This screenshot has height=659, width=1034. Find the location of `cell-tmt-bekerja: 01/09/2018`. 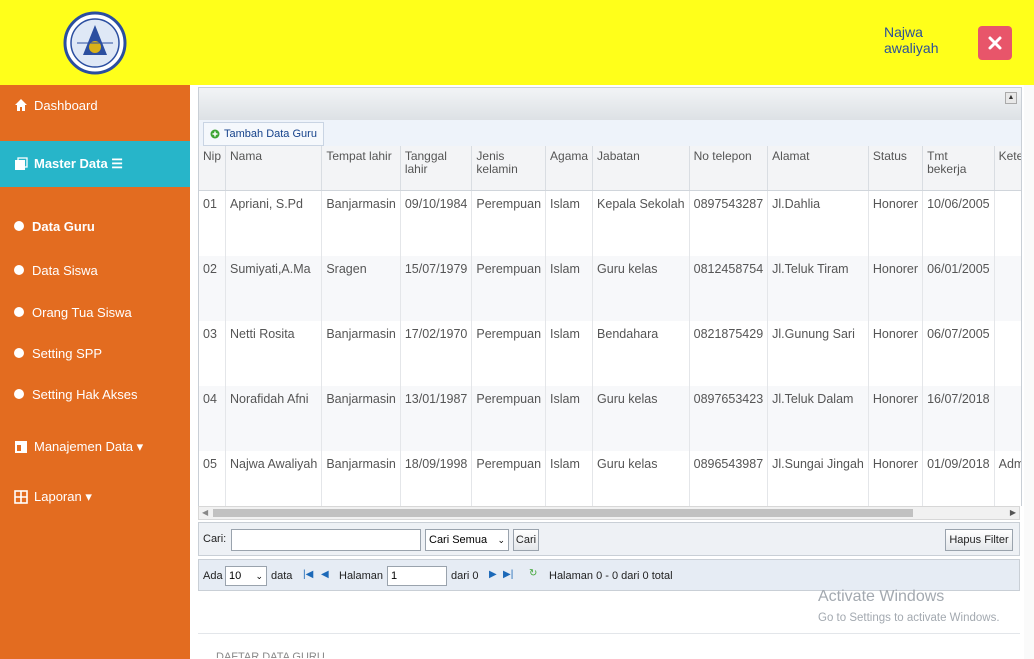

cell-tmt-bekerja: 01/09/2018 is located at coordinates (958, 478).